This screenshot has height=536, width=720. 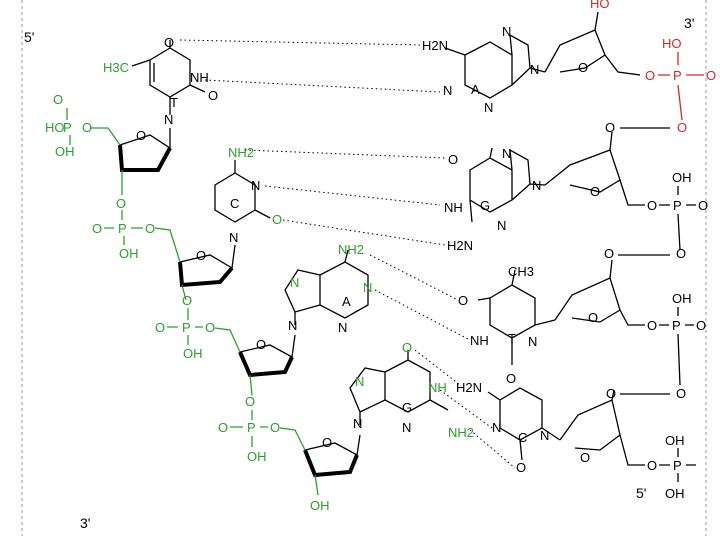 I want to click on right-sugar-1: O HO, so click(x=592, y=38).